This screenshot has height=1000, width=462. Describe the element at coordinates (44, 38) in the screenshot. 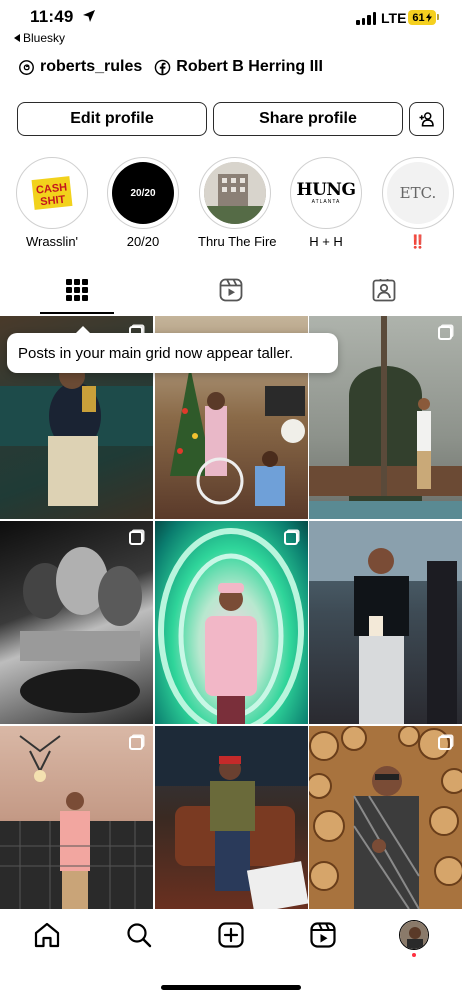

I see `back-app-label: Bluesky` at that location.